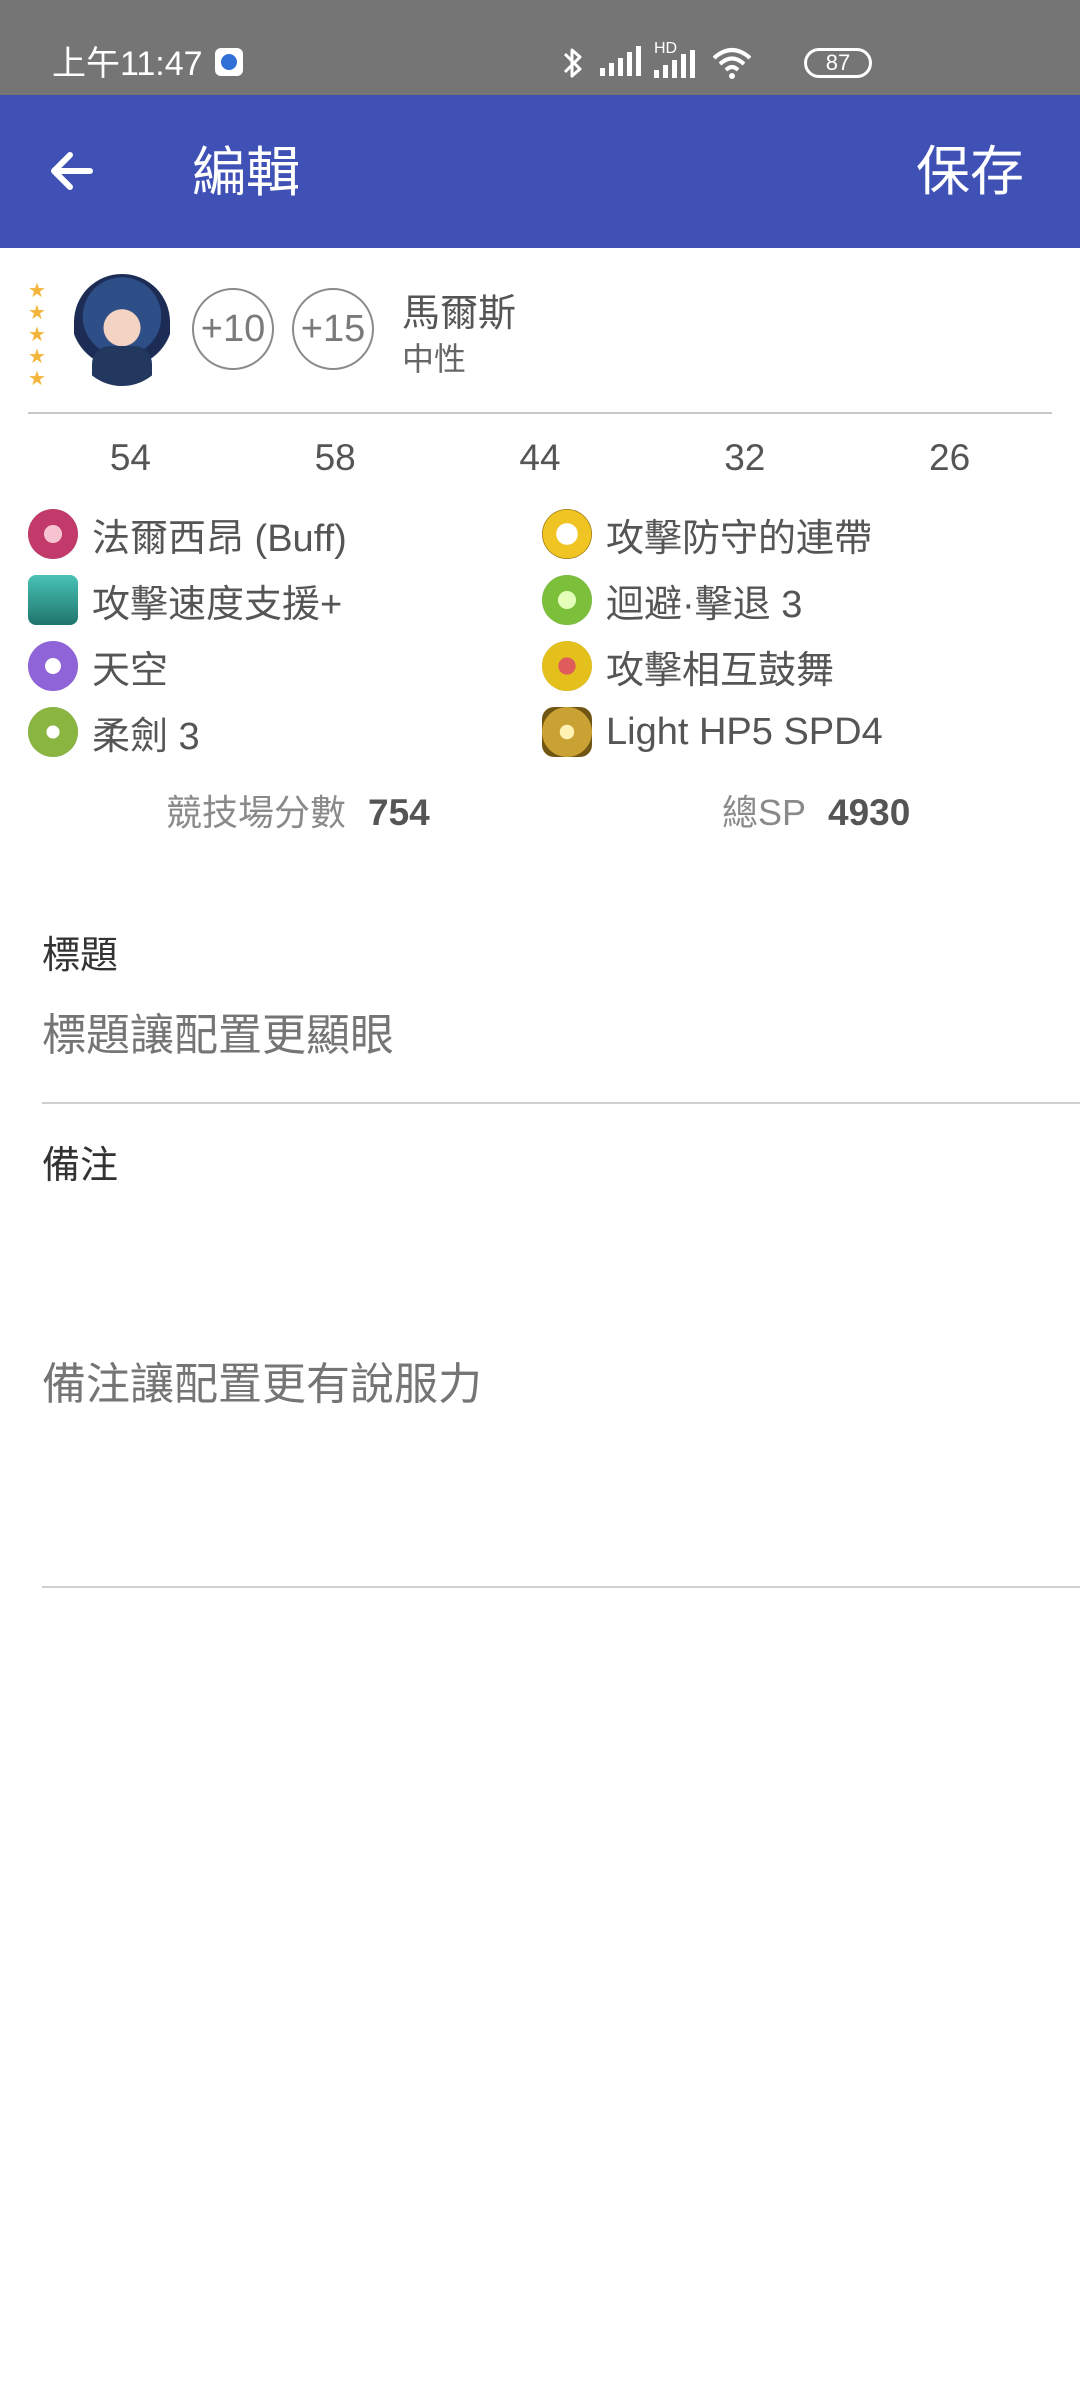 Image resolution: width=1080 pixels, height=2400 pixels. I want to click on stat-def: 32, so click(745, 457).